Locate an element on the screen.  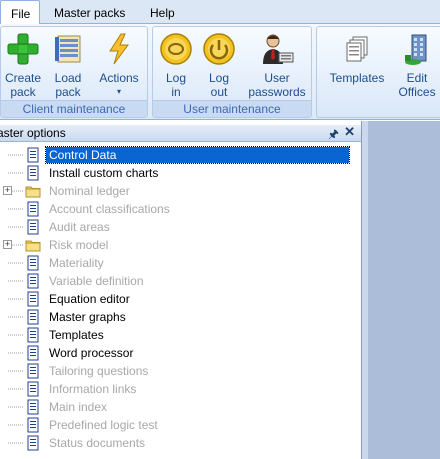
create-pack-button: Create pack is located at coordinates (23, 65).